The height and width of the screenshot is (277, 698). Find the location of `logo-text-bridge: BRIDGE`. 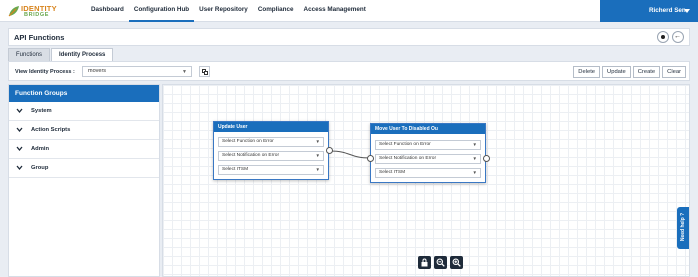

logo-text-bridge: BRIDGE is located at coordinates (36, 15).